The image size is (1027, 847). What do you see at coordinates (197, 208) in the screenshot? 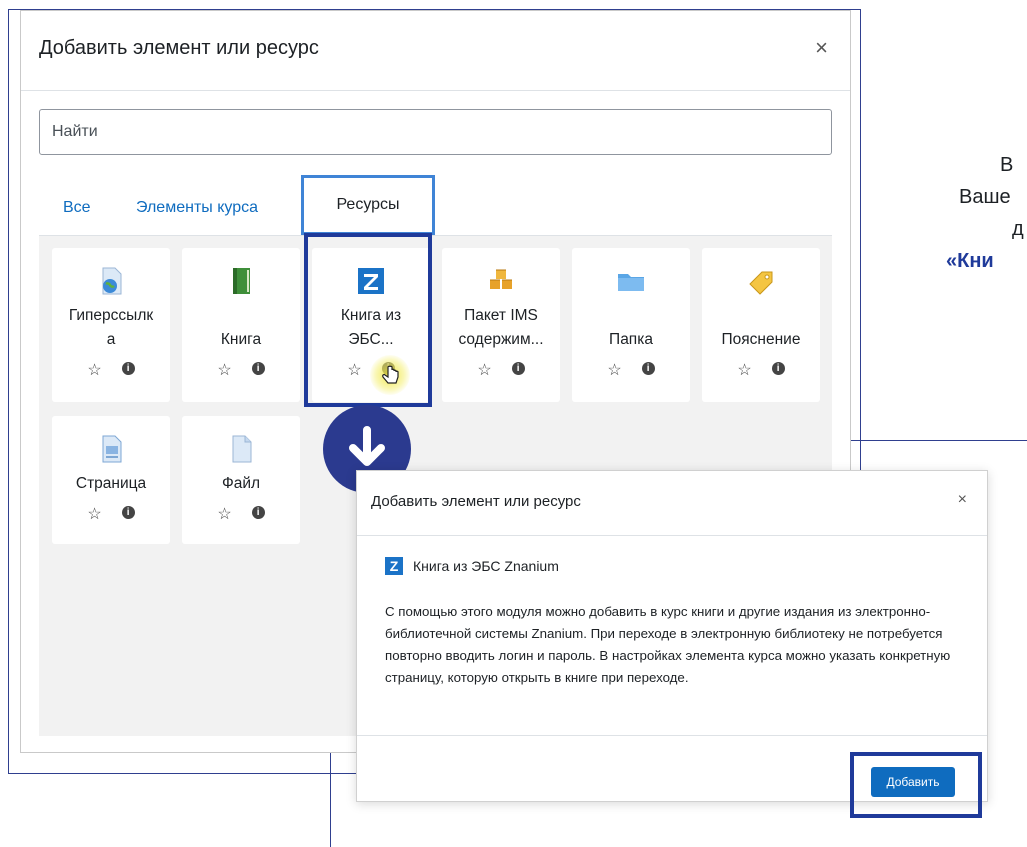
I see `tab-activities: Элементы курса` at bounding box center [197, 208].